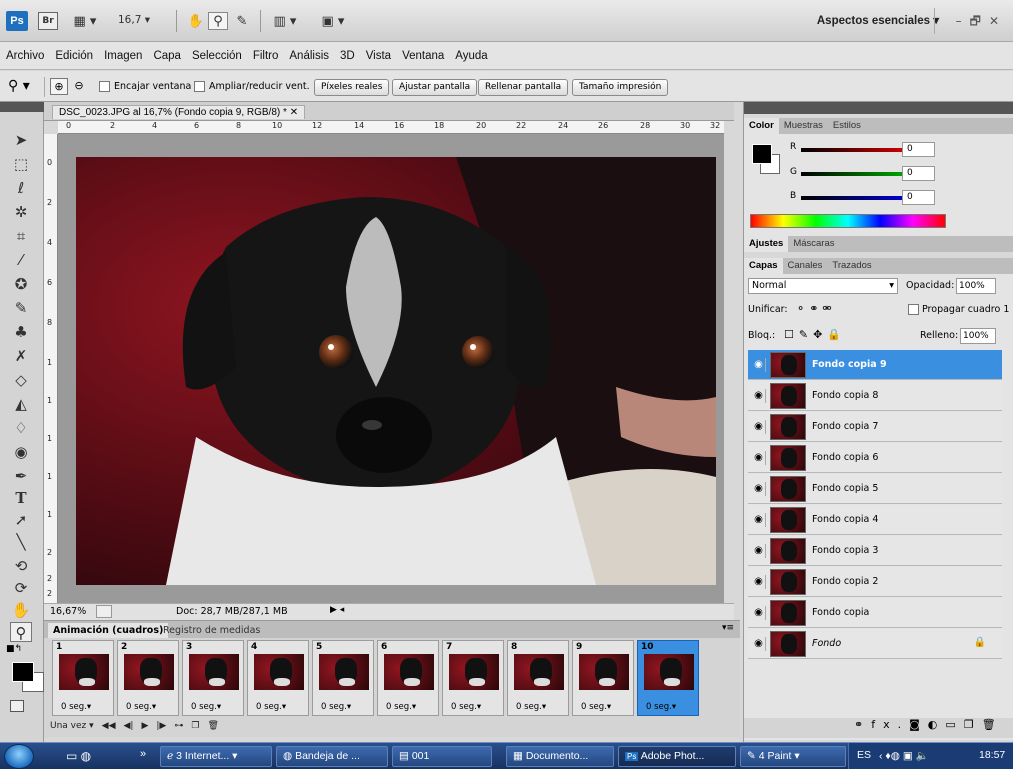 This screenshot has height=769, width=1013. What do you see at coordinates (134, 20) in the screenshot?
I see `zoom-level-dropdown: 16,7 ▾` at bounding box center [134, 20].